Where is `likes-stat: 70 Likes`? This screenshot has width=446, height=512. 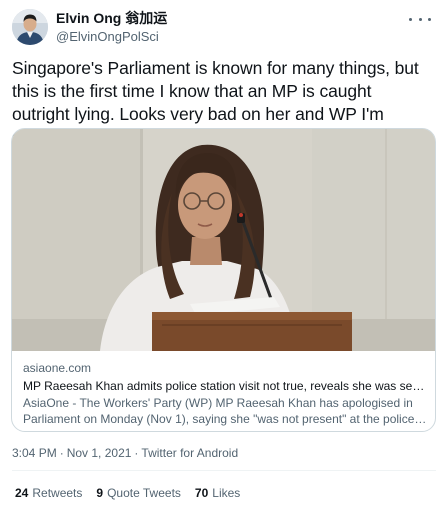 likes-stat: 70 Likes is located at coordinates (217, 493).